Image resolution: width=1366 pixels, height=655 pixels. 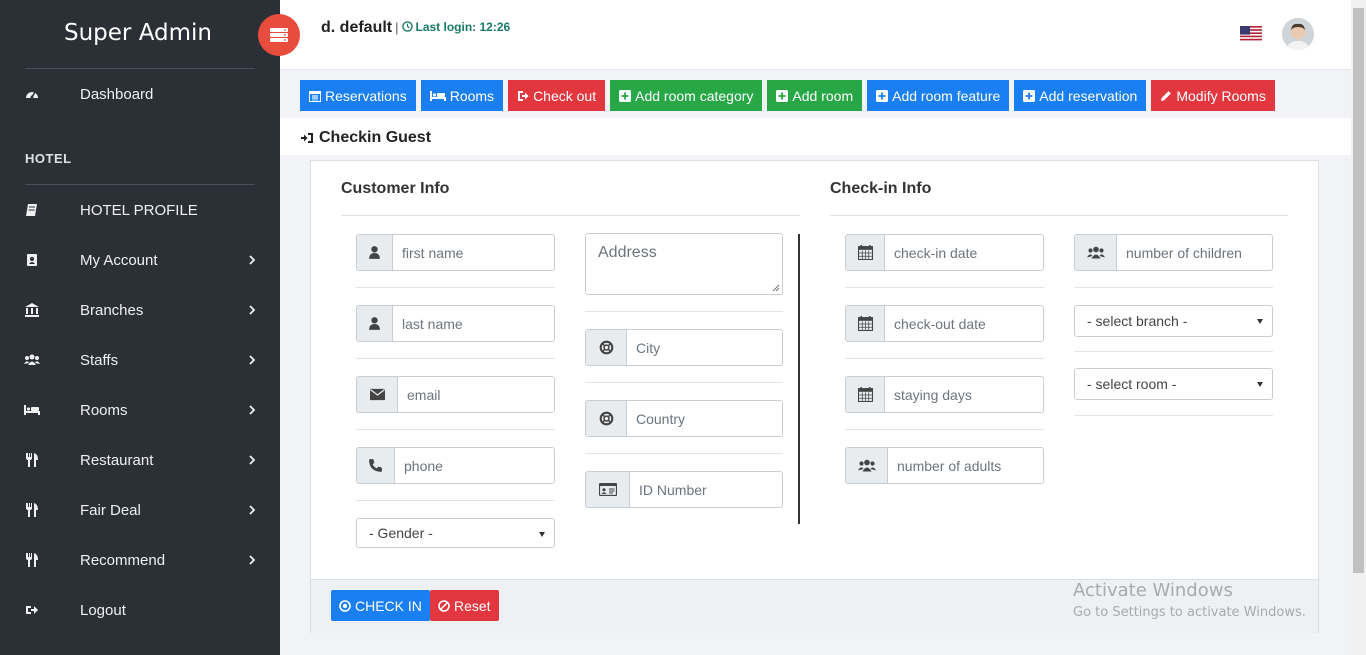 What do you see at coordinates (140, 460) in the screenshot?
I see `sidebar-item-restaurant: Restaurant` at bounding box center [140, 460].